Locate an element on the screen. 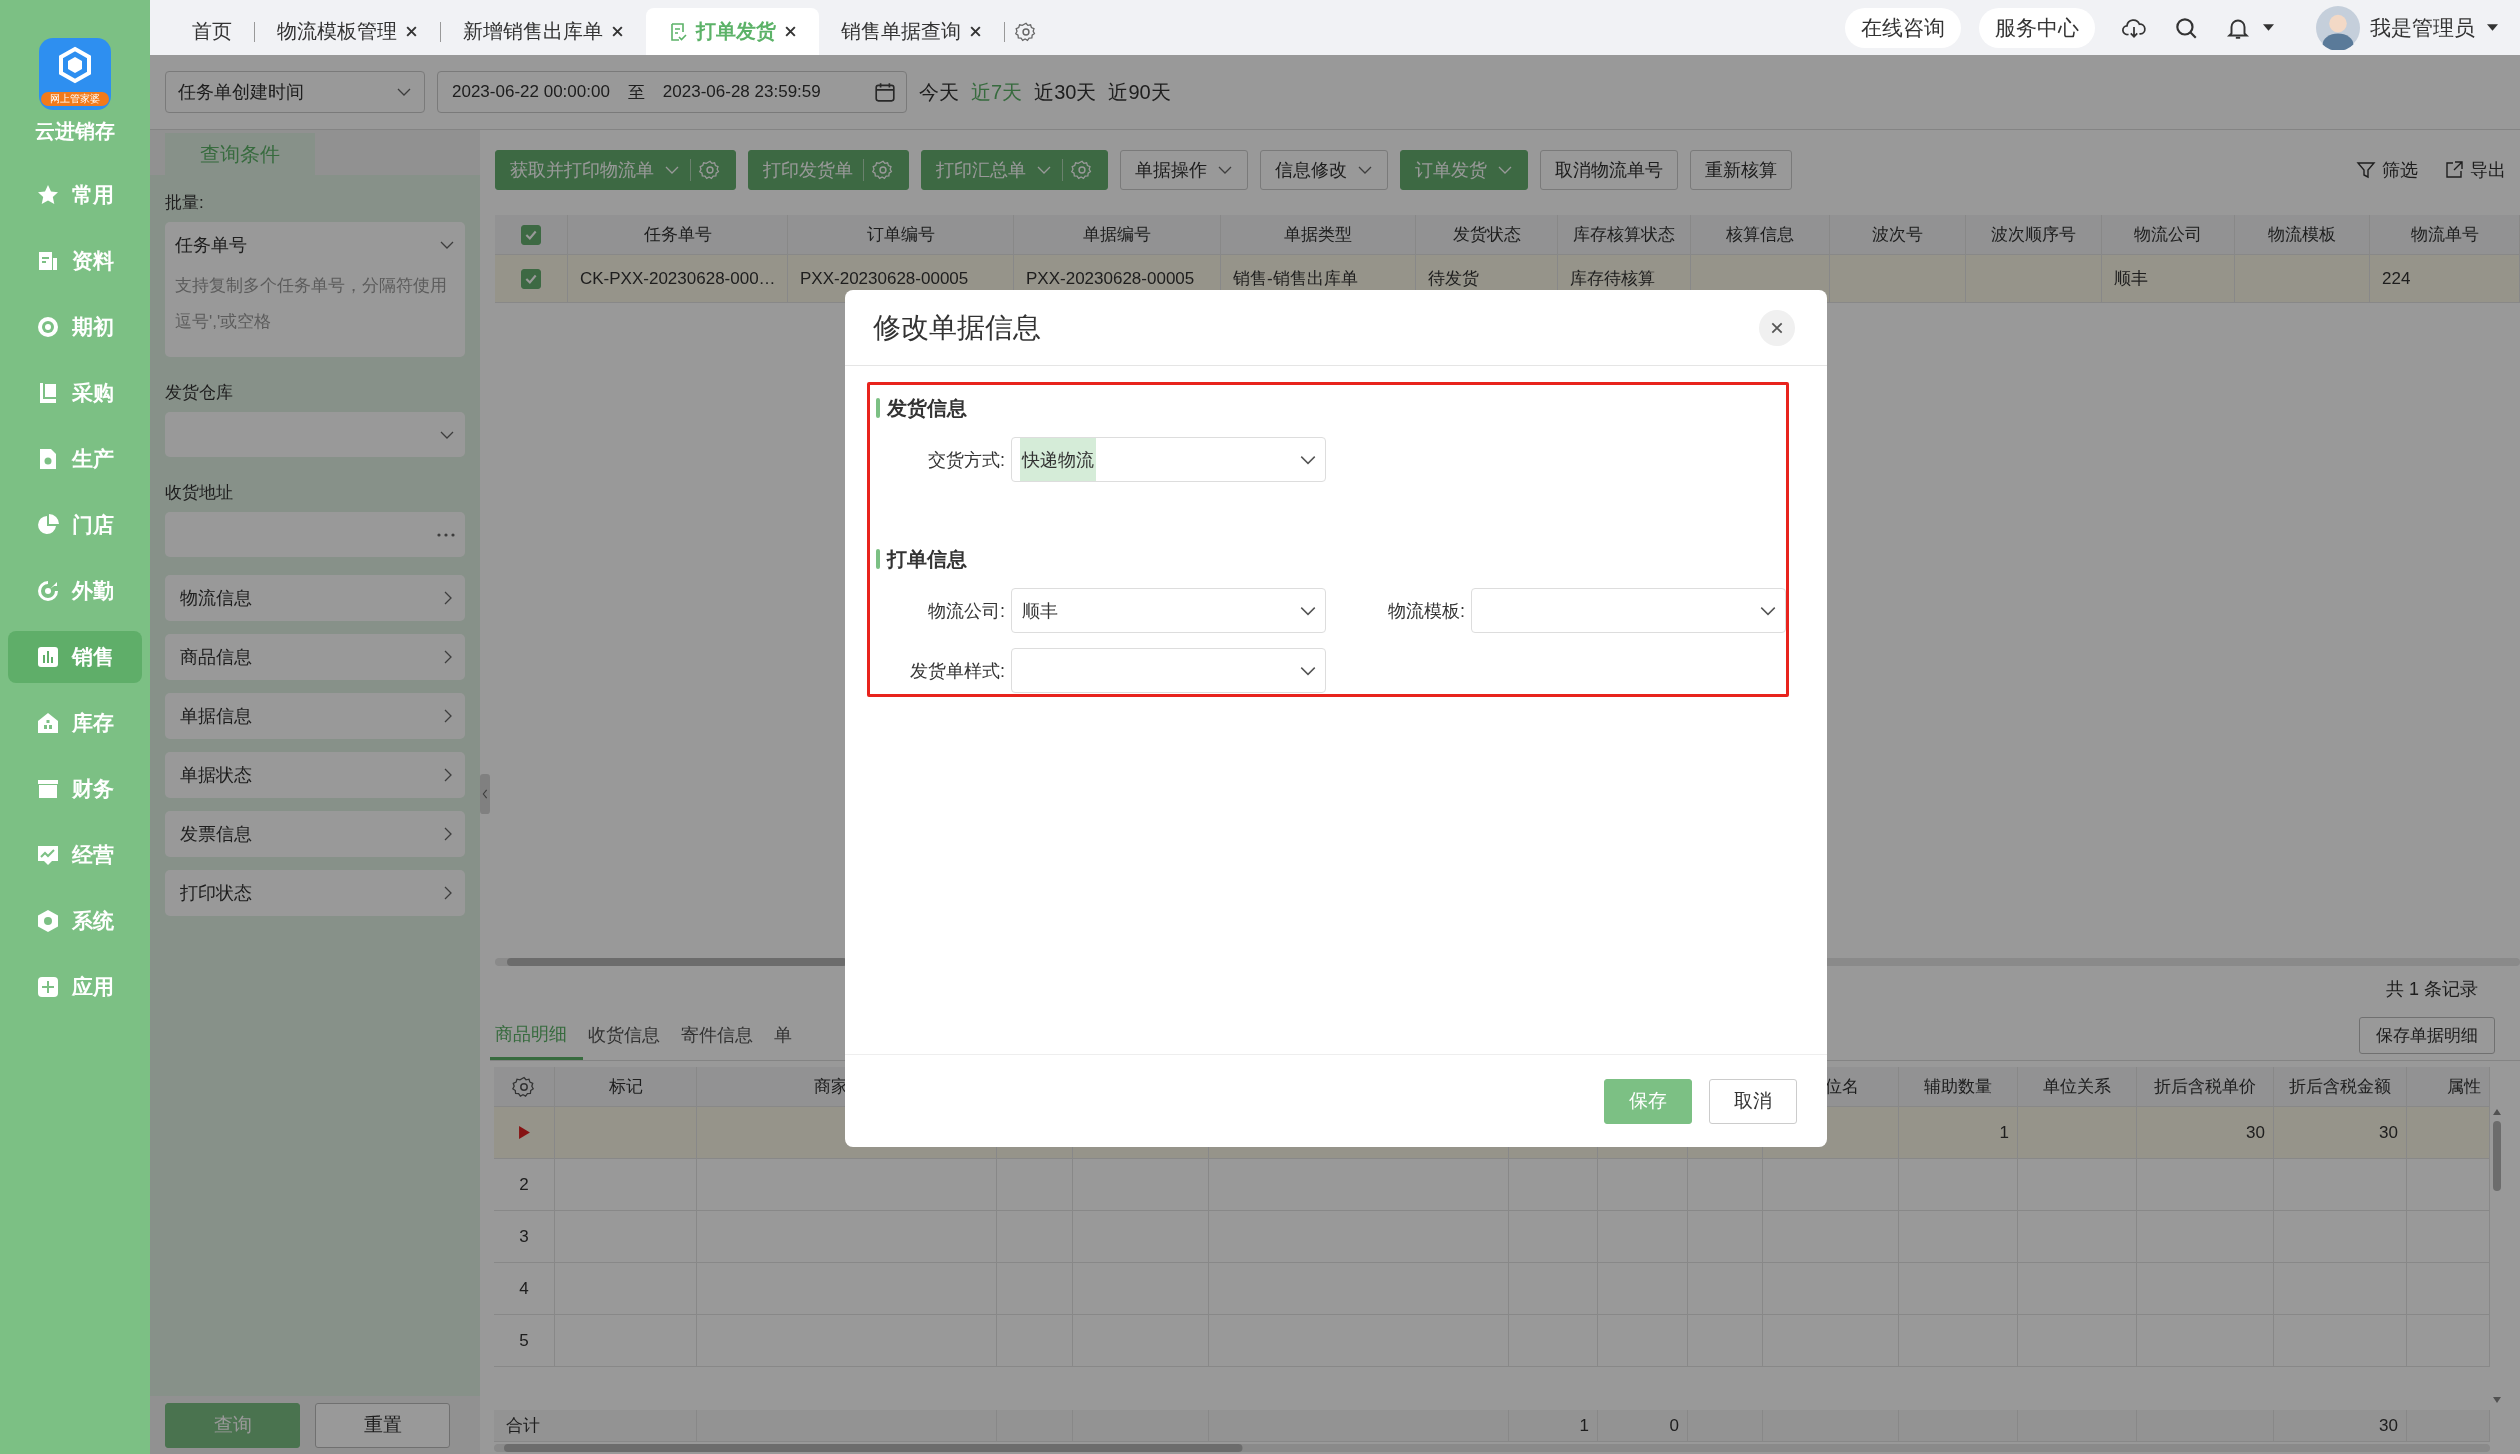  app-name: 云进销存 is located at coordinates (75, 131).